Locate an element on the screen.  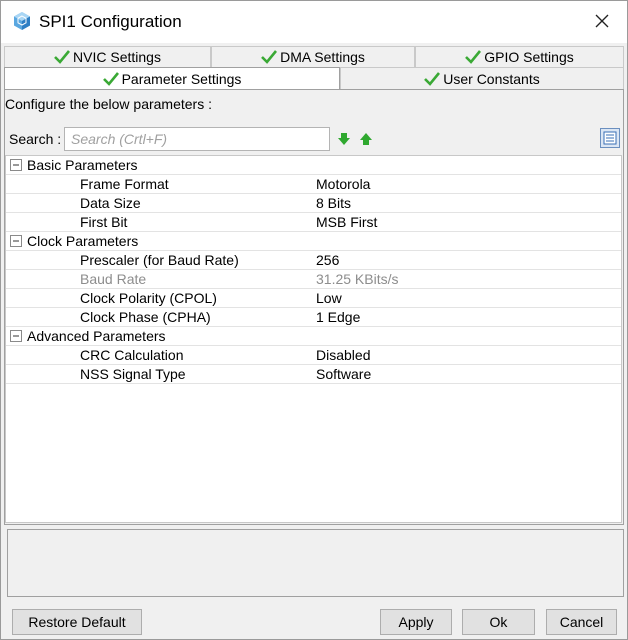
group-label: Clock Parameters is located at coordinates (83, 241).